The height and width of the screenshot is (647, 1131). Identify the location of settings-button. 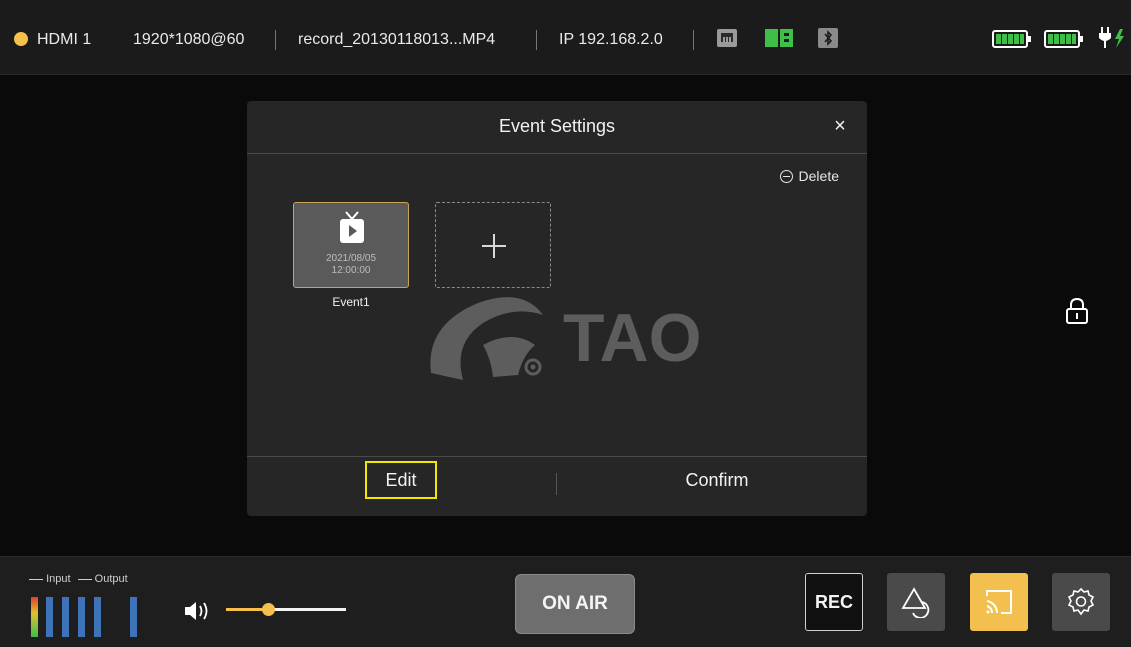
(1081, 602).